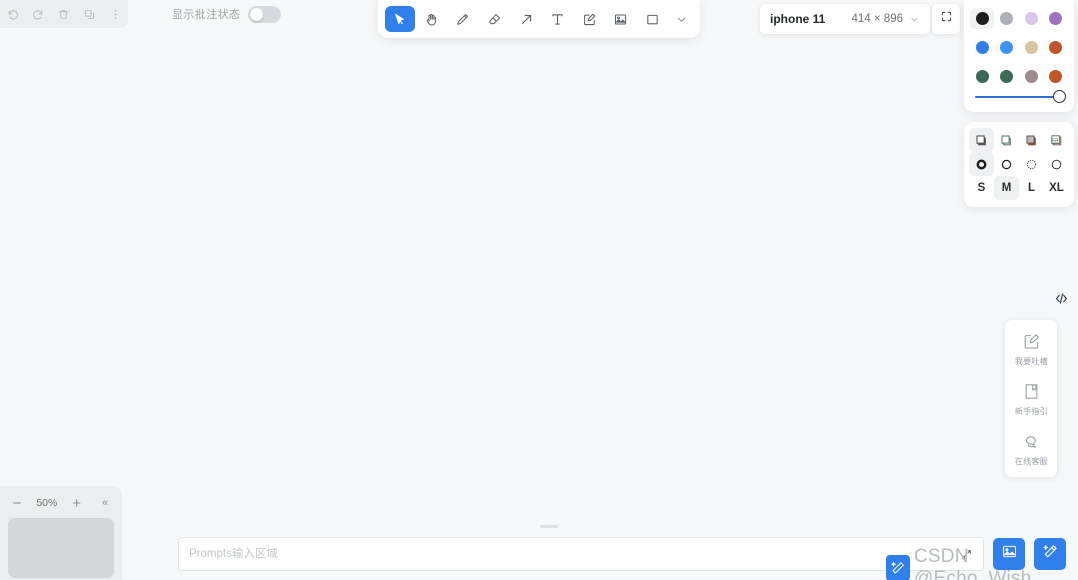  Describe the element at coordinates (845, 19) in the screenshot. I see `device-selector: iphone 11 414 × 896` at that location.